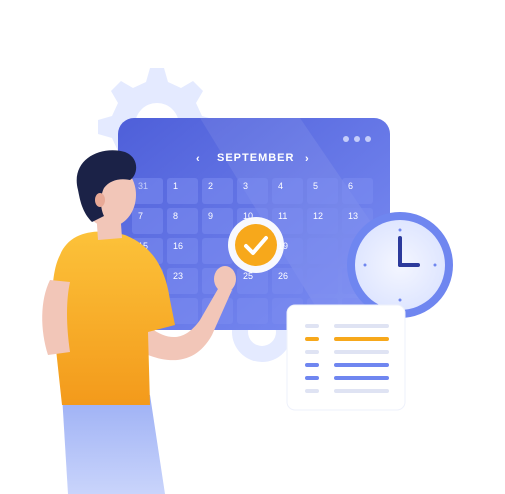 This screenshot has width=505, height=494. I want to click on day-number: 13, so click(353, 216).